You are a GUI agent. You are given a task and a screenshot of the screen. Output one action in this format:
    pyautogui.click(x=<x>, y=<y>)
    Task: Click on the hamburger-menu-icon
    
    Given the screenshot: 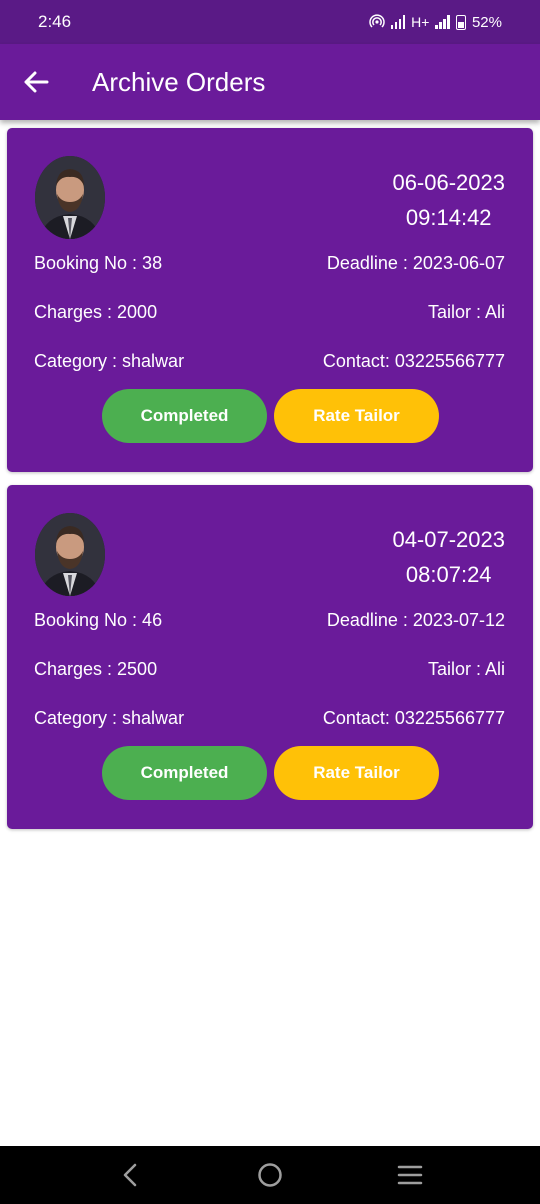 What is the action you would take?
    pyautogui.click(x=410, y=1175)
    